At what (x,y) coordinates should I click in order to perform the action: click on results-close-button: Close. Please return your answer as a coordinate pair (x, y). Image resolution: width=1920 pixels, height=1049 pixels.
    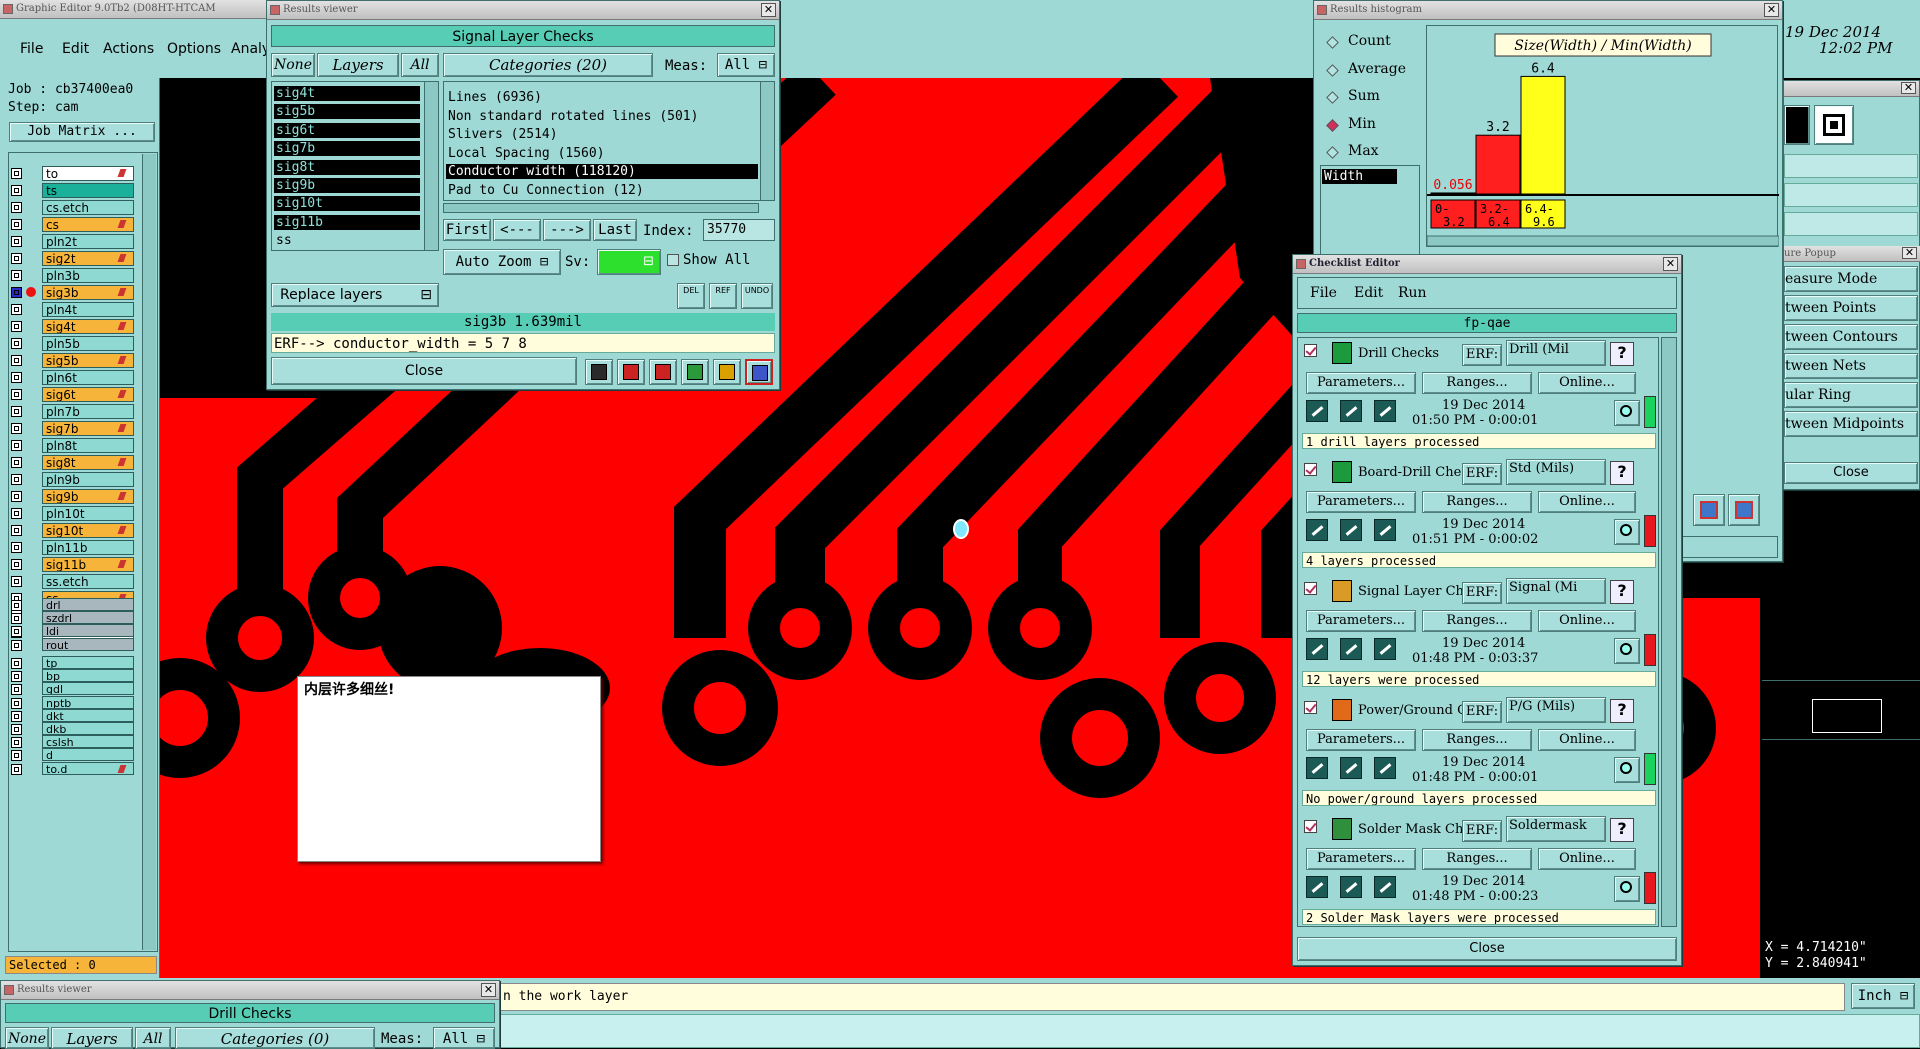
    Looking at the image, I should click on (424, 371).